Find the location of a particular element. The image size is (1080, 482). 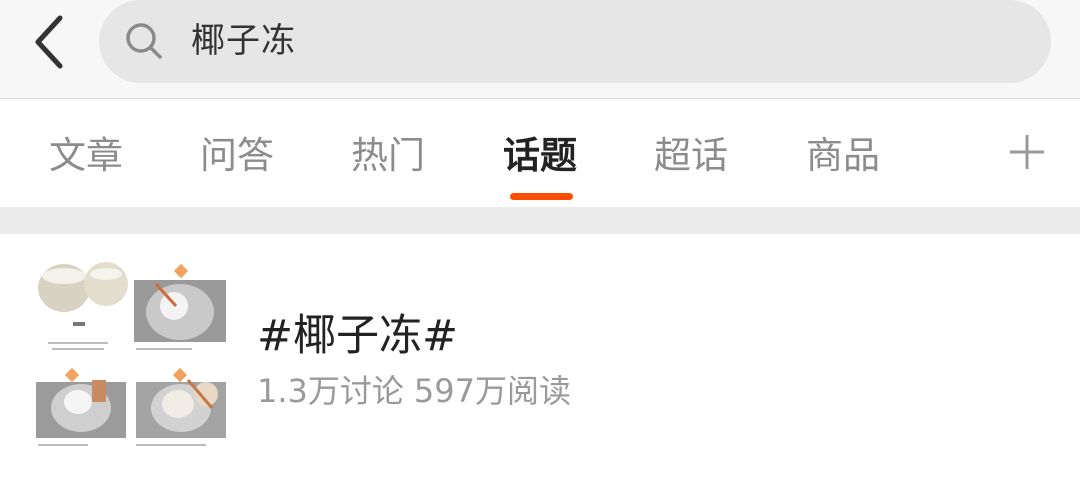

tab-topics: 话题 is located at coordinates (540, 156).